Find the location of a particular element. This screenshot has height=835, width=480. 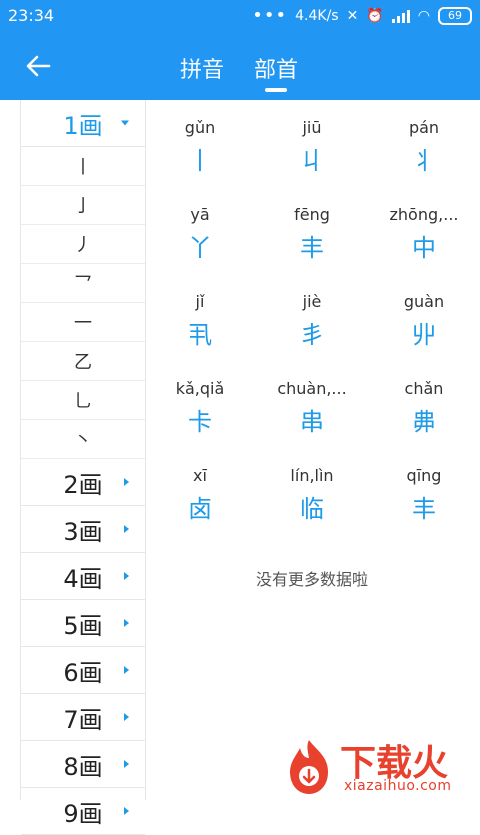

status-bar: 23:34 ••• 4.4K/s ✕ ⏰ ◠ 69 is located at coordinates (240, 16).